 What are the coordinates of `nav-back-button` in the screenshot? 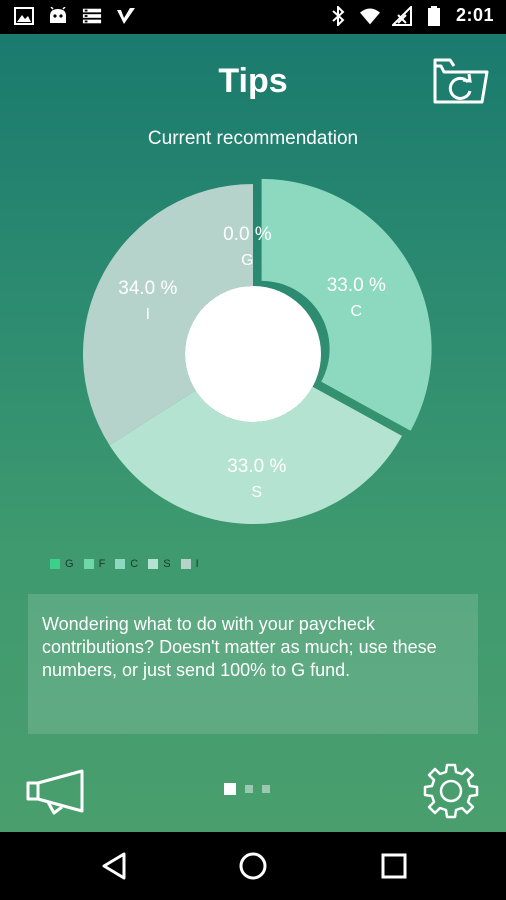 It's located at (114, 866).